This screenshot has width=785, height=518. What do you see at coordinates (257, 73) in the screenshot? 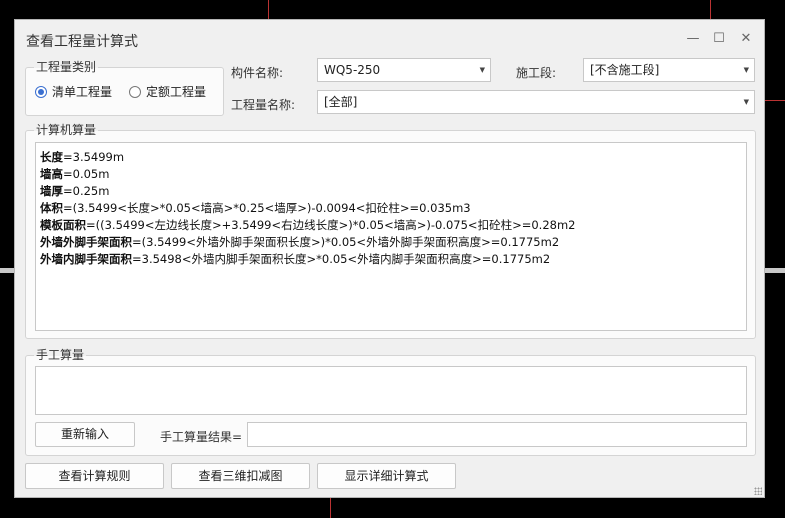
I see `component-name-label: 构件名称:` at bounding box center [257, 73].